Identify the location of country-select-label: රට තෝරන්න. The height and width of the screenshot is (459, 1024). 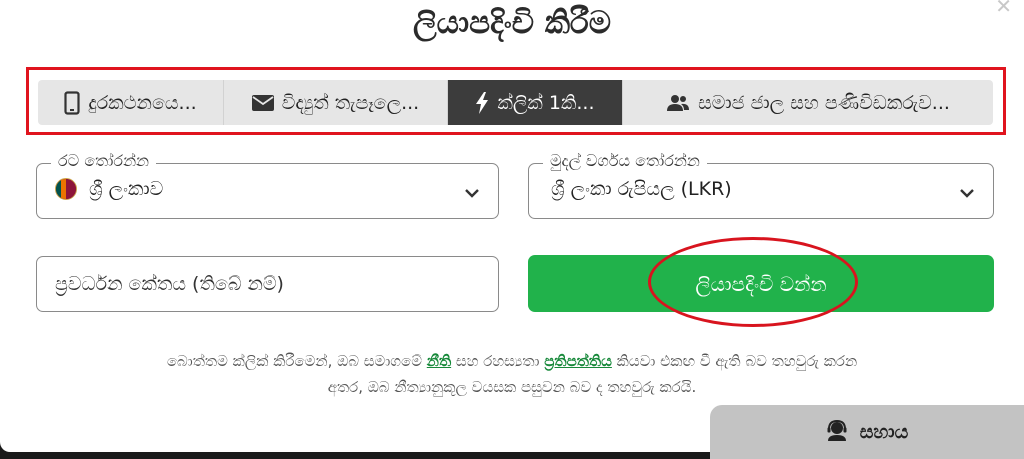
(104, 161).